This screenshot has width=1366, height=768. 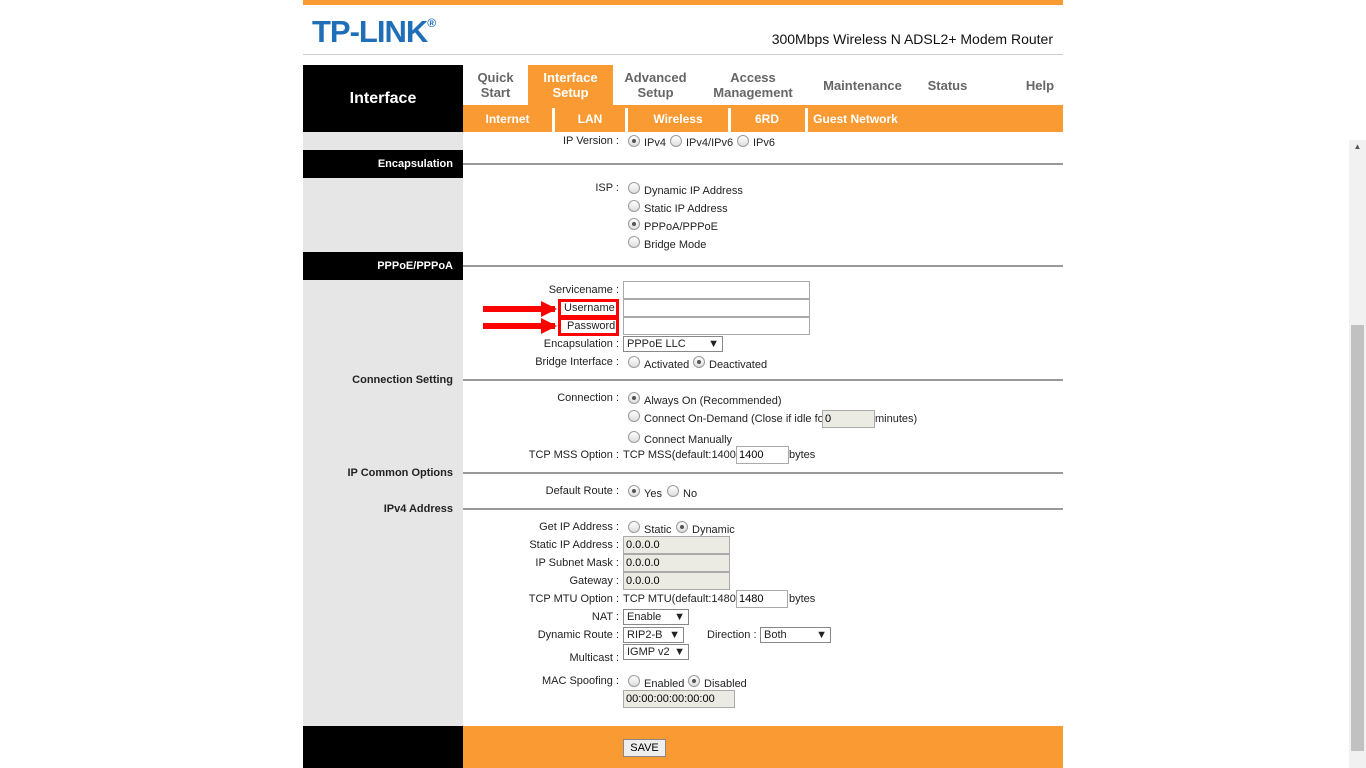 I want to click on subtab-guest-network: Guest Network, so click(x=855, y=118).